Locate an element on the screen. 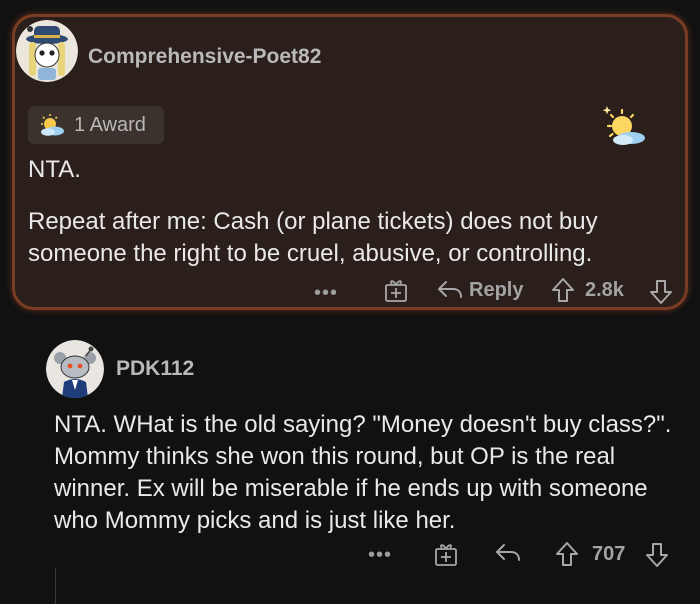  comment-author: PDK112 is located at coordinates (155, 369).